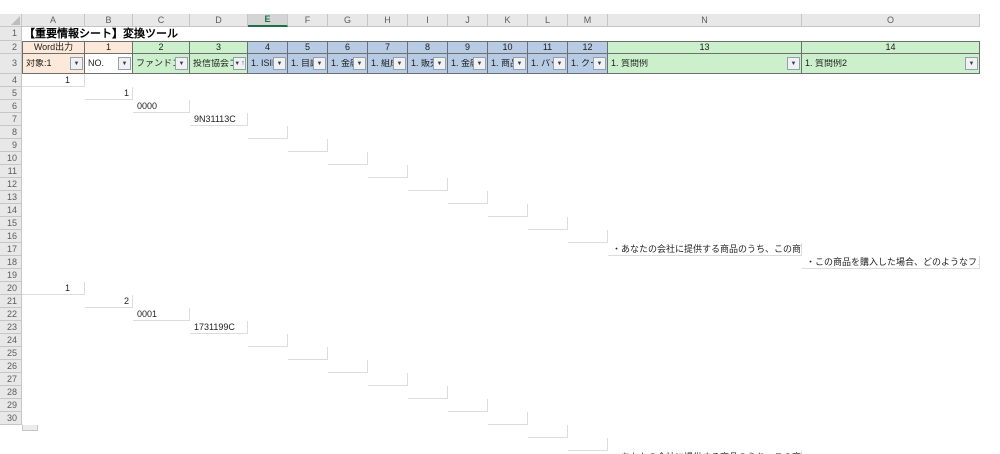  Describe the element at coordinates (588, 236) in the screenshot. I see `cell-empty-M4` at that location.